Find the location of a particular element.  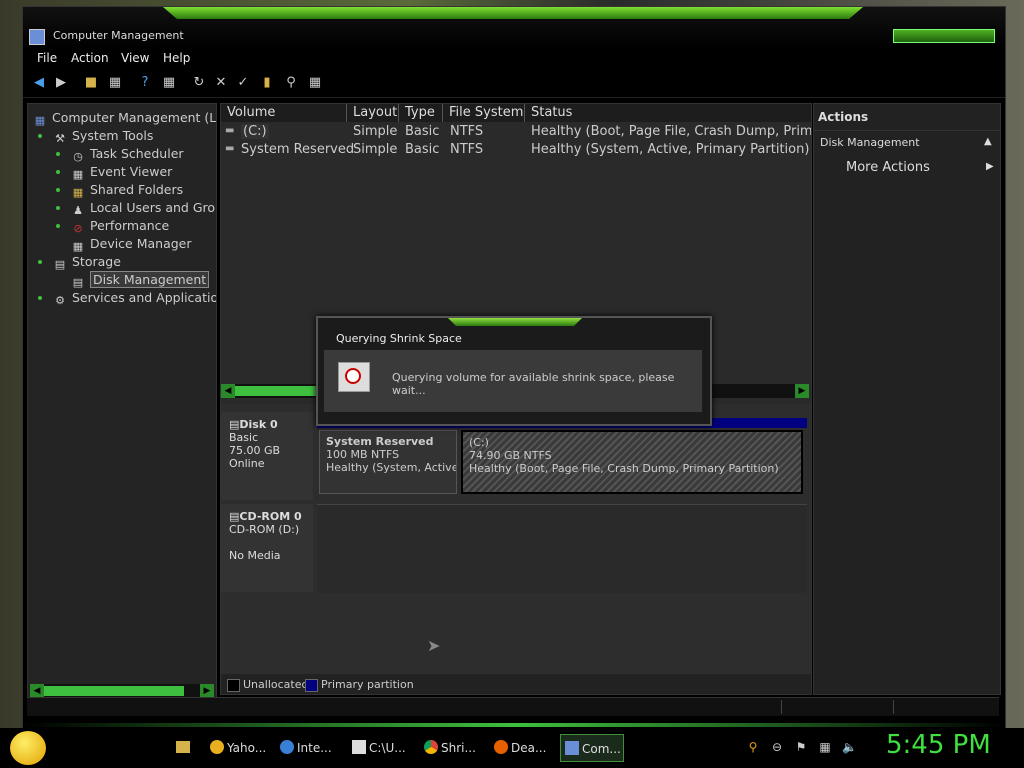

minus-circle-icon: ⊖ is located at coordinates (777, 747).